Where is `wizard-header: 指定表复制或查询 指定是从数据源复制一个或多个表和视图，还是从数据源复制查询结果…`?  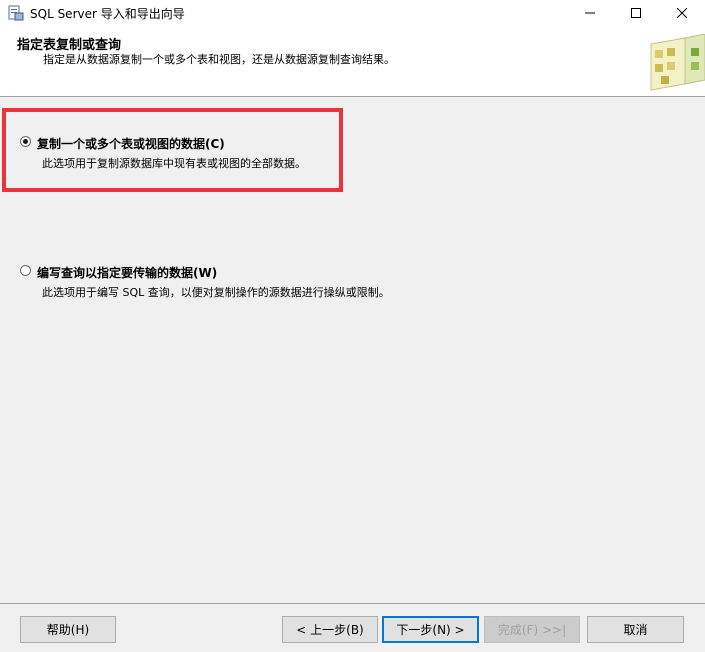
wizard-header: 指定表复制或查询 指定是从数据源复制一个或多个表和视图，还是从数据源复制查询结果… is located at coordinates (352, 61).